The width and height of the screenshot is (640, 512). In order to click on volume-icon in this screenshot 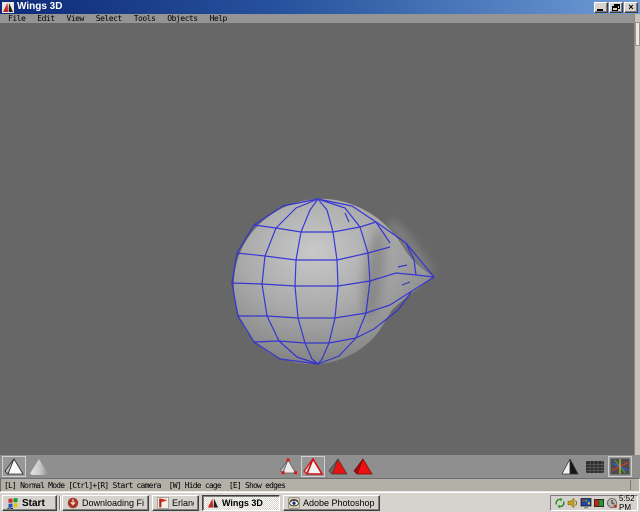, I will do `click(573, 503)`.